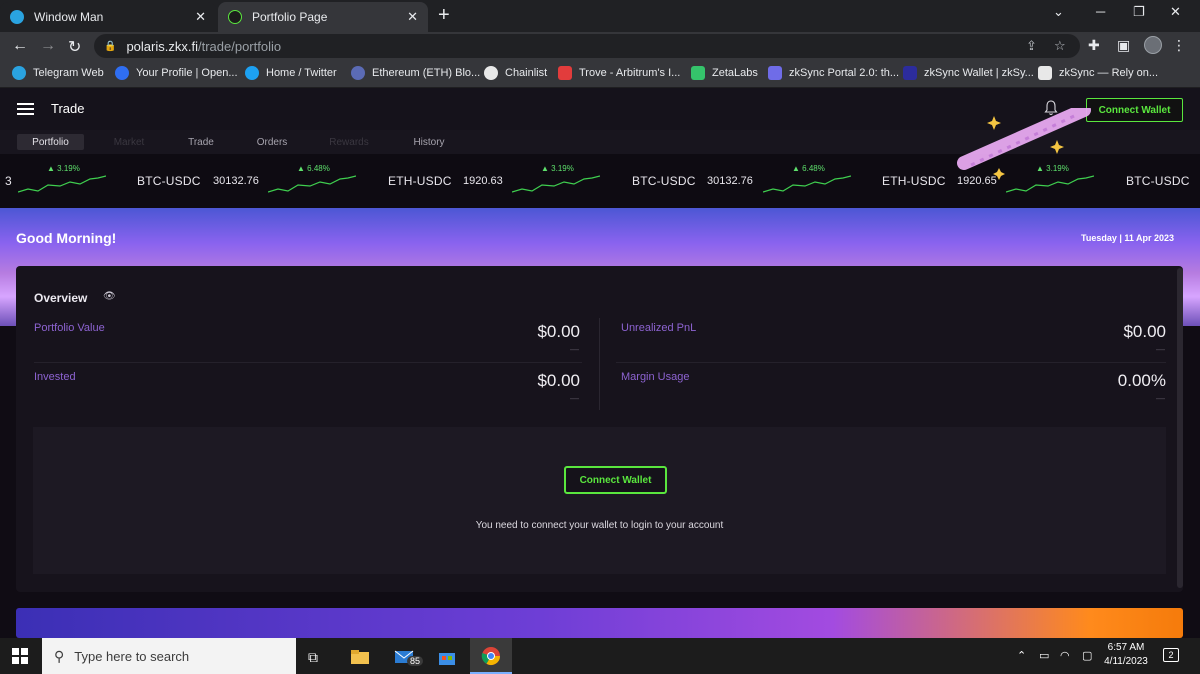 This screenshot has width=1200, height=674. What do you see at coordinates (444, 15) in the screenshot?
I see `new-tab-button: +` at bounding box center [444, 15].